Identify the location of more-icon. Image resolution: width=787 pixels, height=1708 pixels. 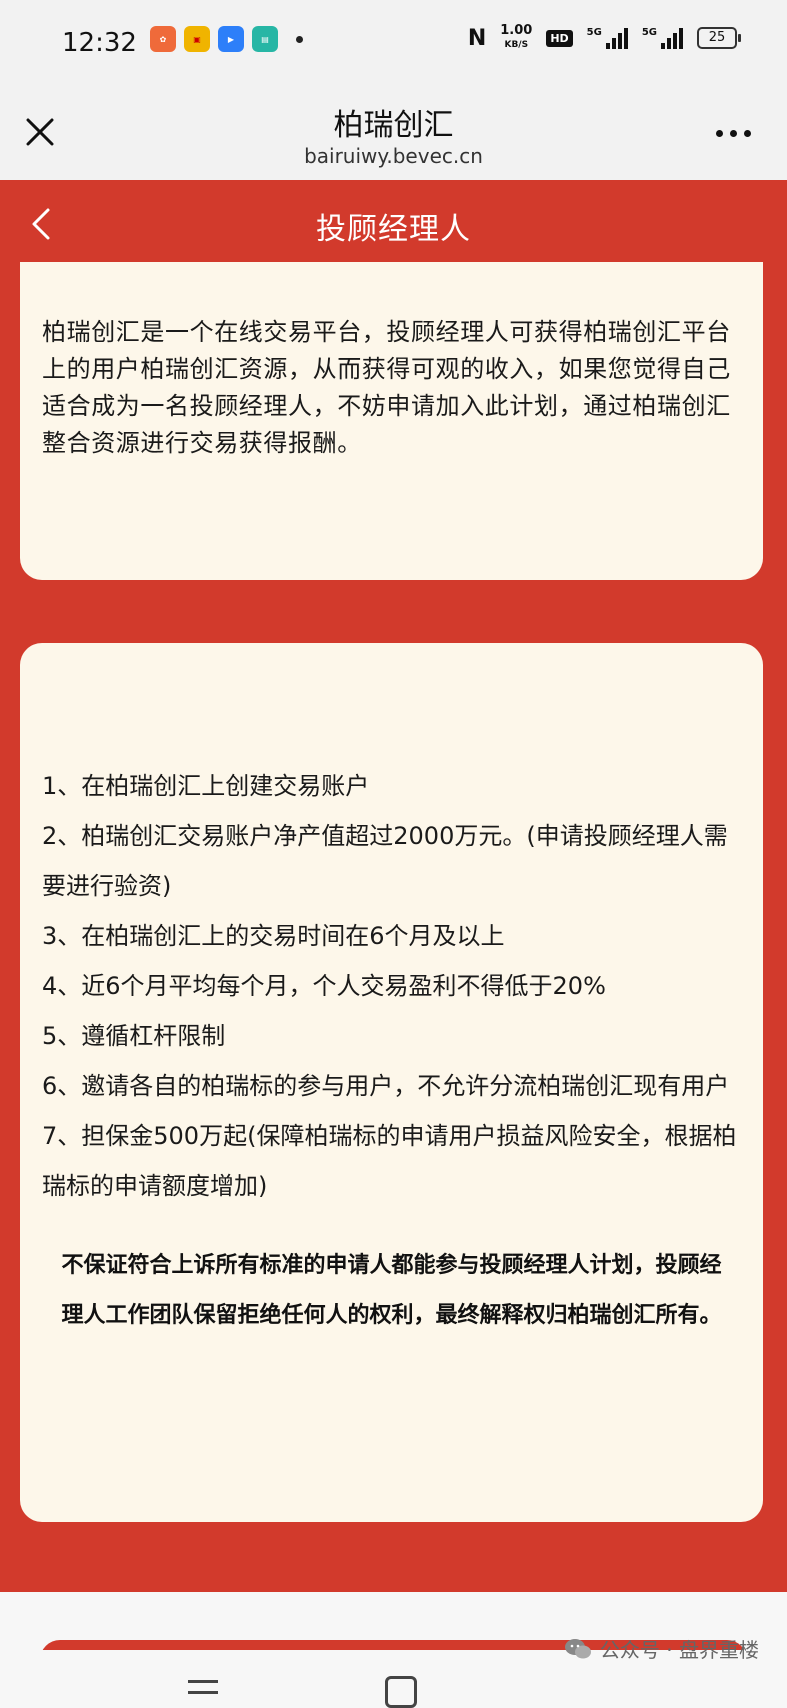
(733, 133).